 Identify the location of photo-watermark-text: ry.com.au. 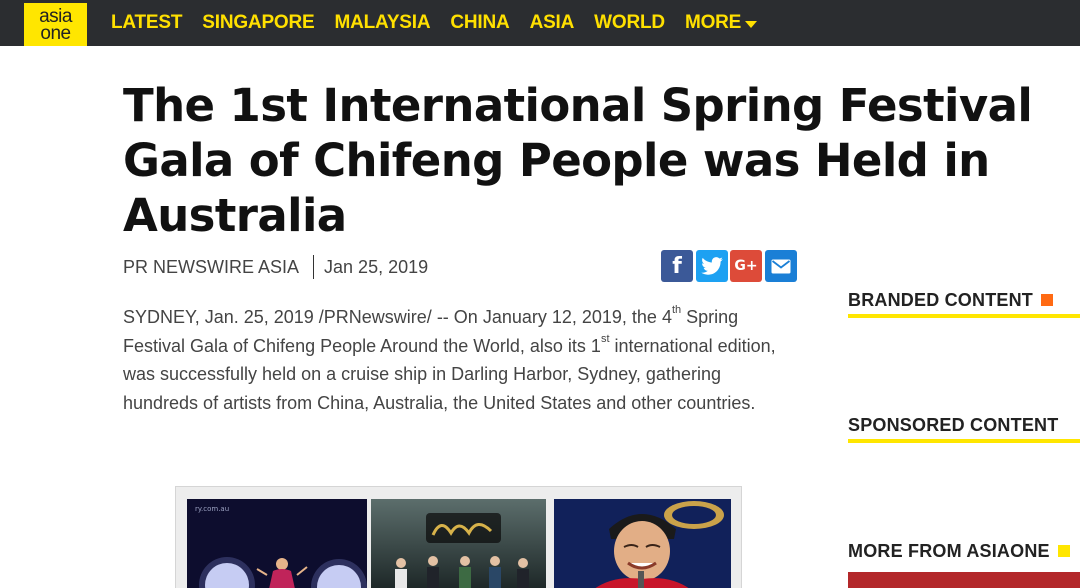
(212, 509).